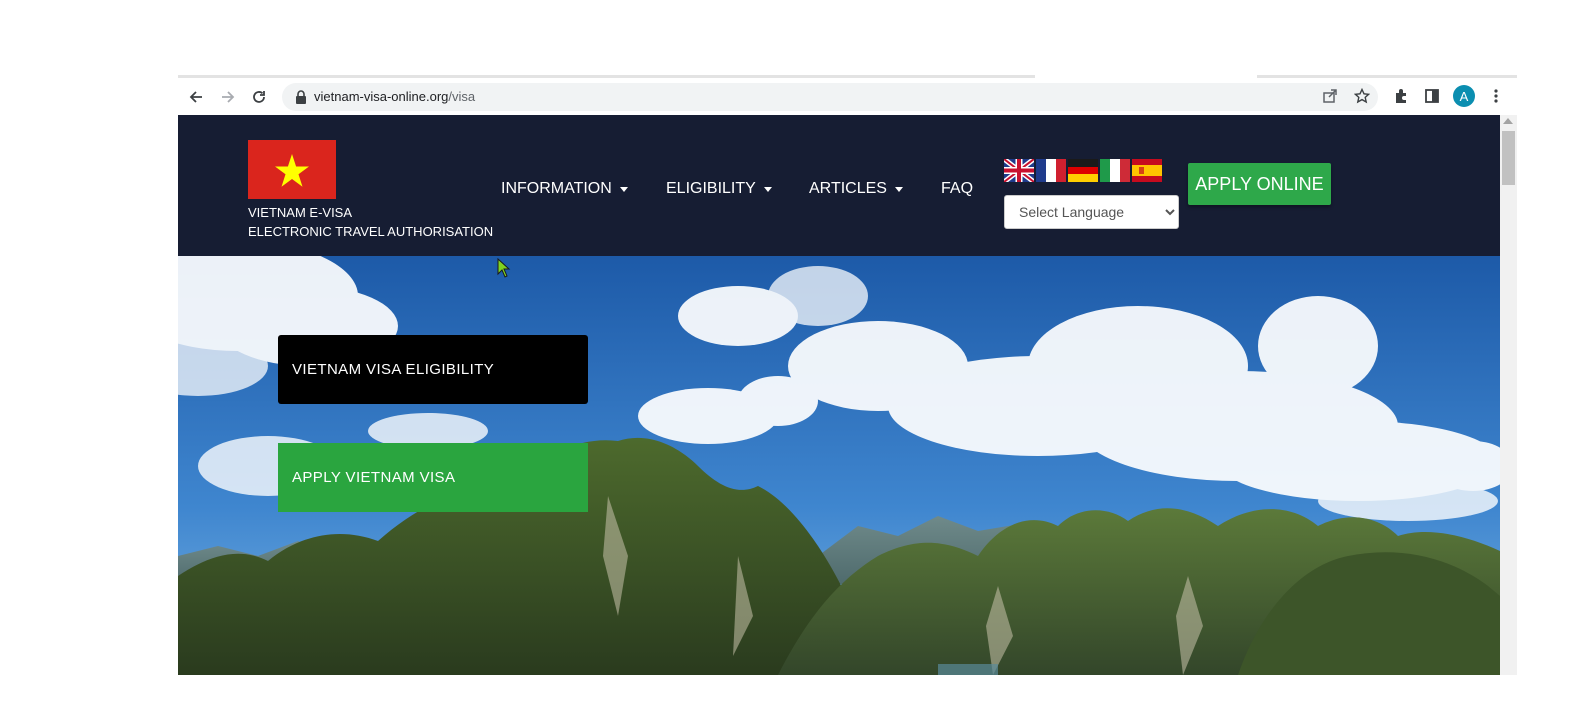 This screenshot has height=714, width=1596. What do you see at coordinates (371, 231) in the screenshot?
I see `brand-subtitle: ELECTRONIC TRAVEL AUTHORISATION` at bounding box center [371, 231].